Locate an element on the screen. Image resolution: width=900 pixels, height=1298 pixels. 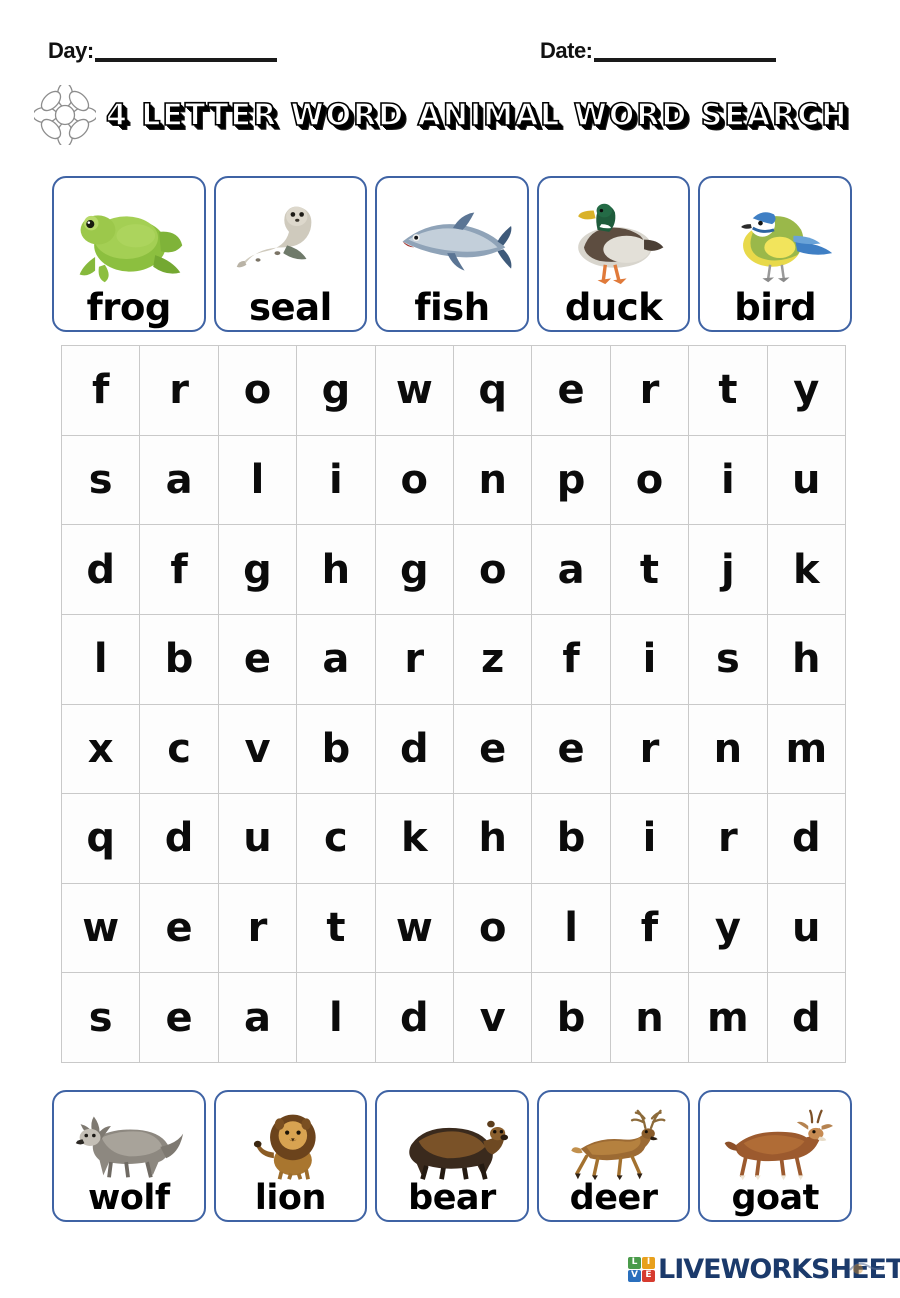
word-label-bird: bird is located at coordinates (775, 307).